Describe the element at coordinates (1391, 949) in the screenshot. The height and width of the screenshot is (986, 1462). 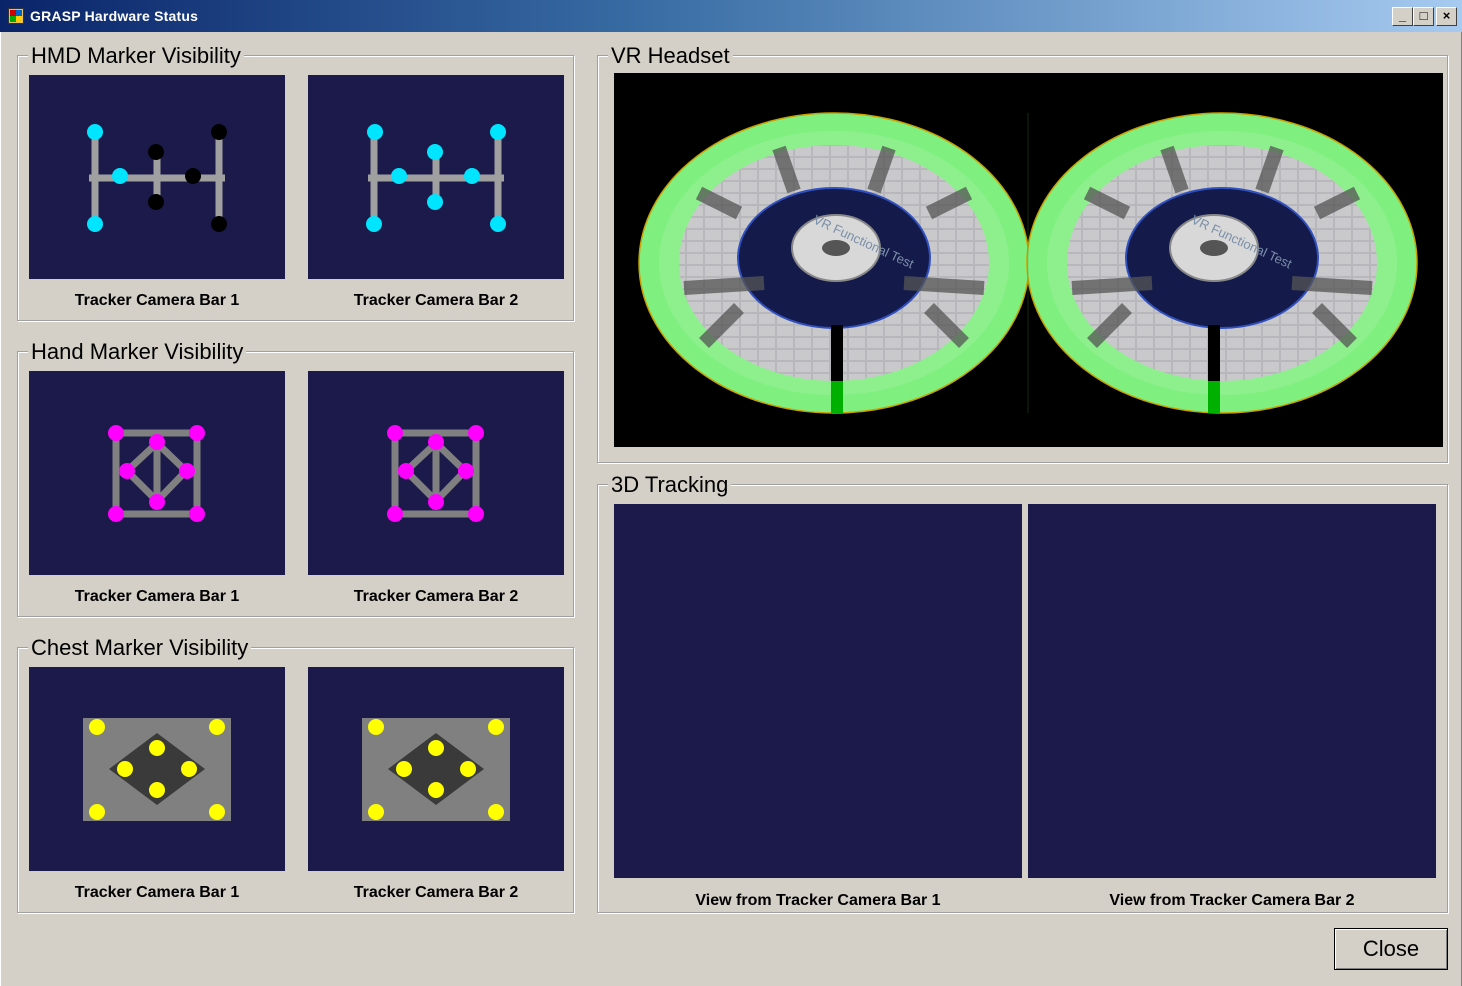
I see `close-button: Close` at that location.